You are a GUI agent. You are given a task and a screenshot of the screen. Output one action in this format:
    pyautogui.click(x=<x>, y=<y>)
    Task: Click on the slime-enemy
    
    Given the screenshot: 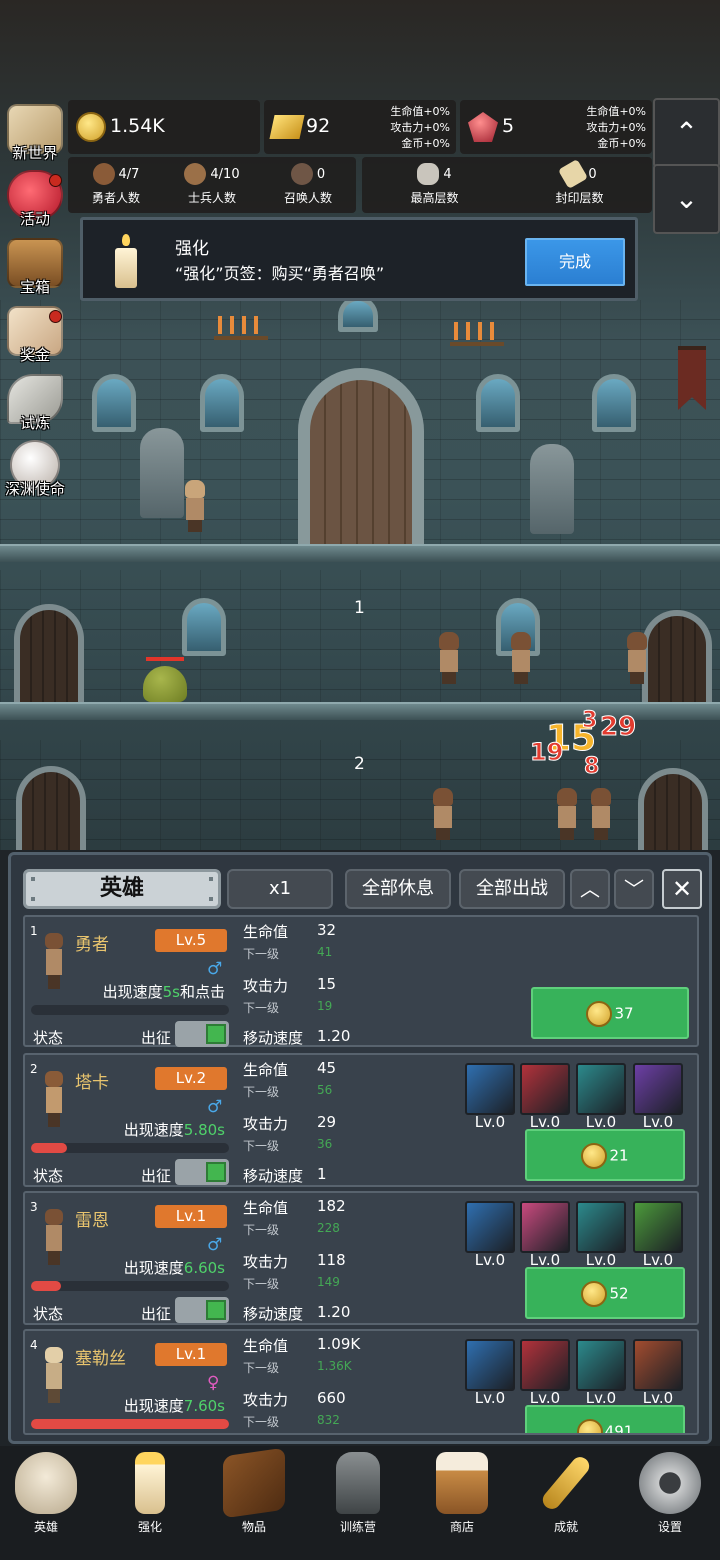 What is the action you would take?
    pyautogui.click(x=165, y=684)
    